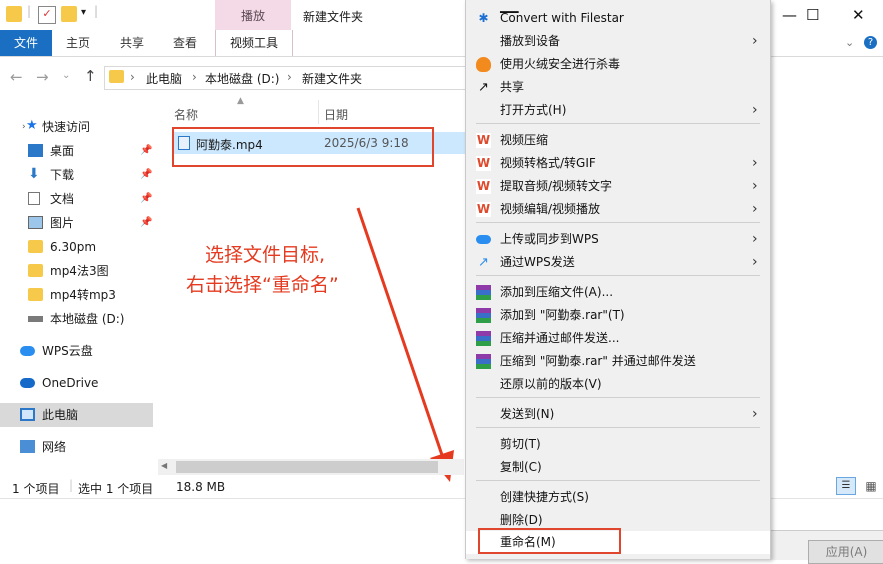 This screenshot has width=883, height=564. I want to click on breadcrumb-drive-d: 本地磁盘 (D:), so click(242, 78).